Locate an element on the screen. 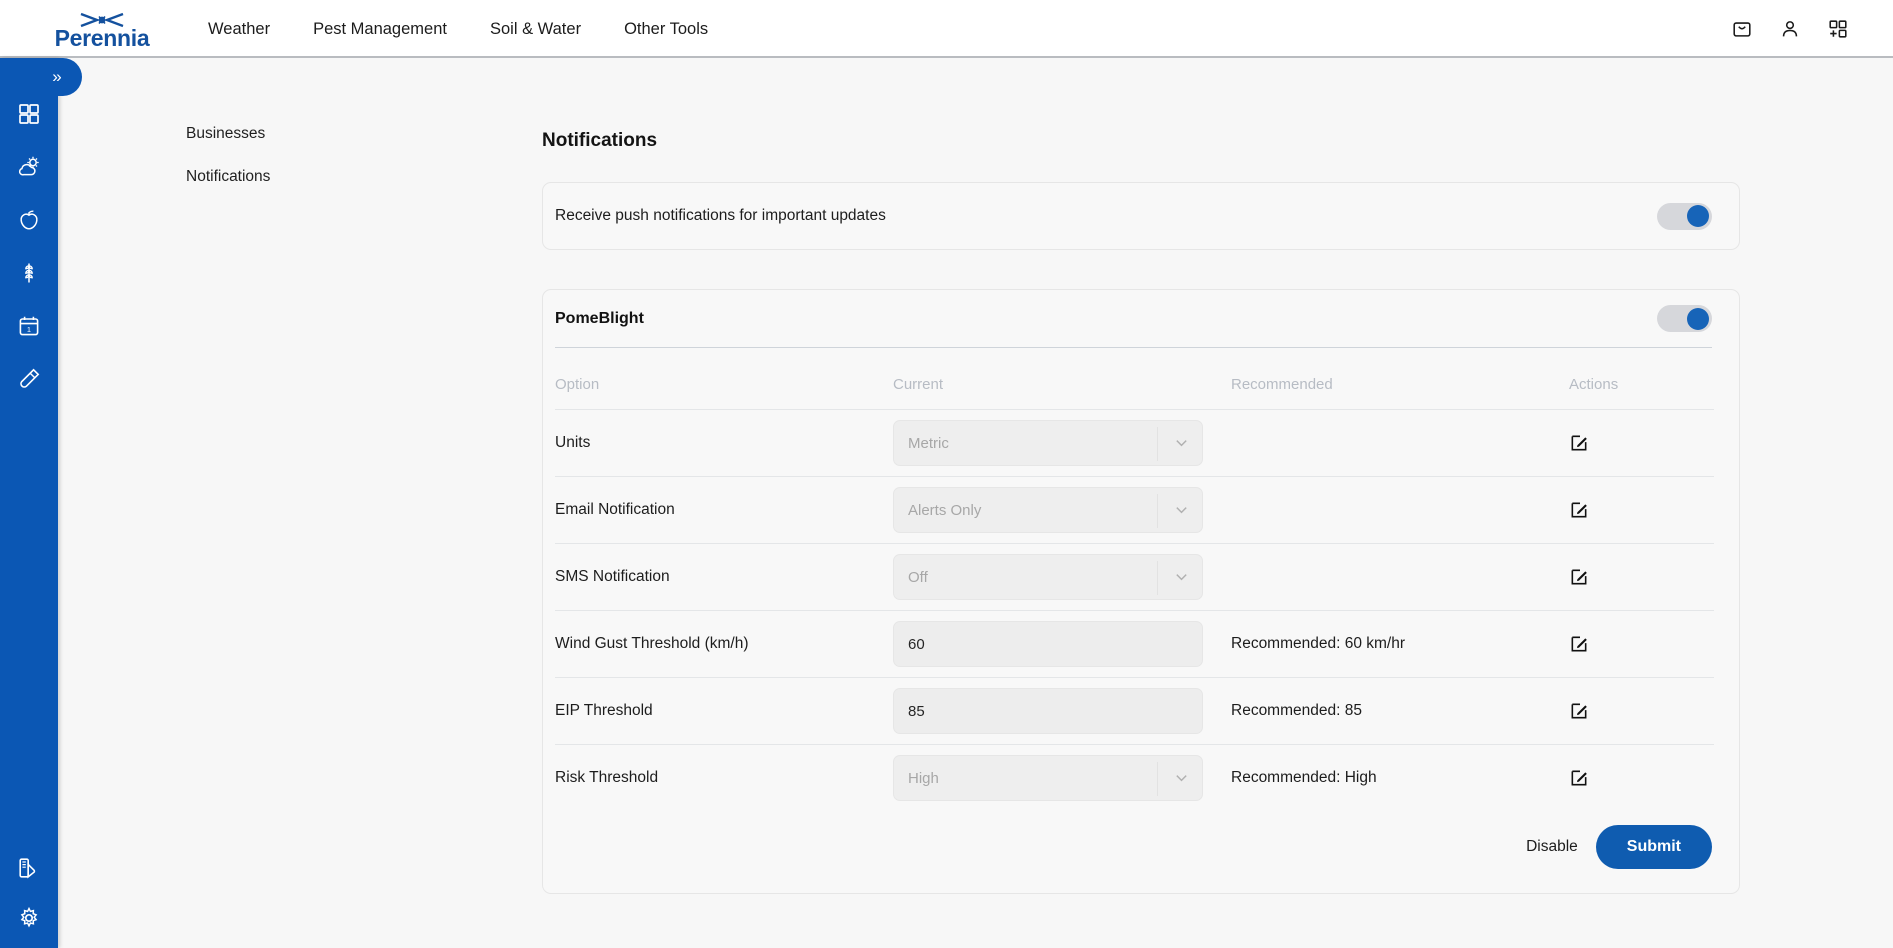 The height and width of the screenshot is (948, 1893). eip-threshold-input: 85 is located at coordinates (1048, 711).